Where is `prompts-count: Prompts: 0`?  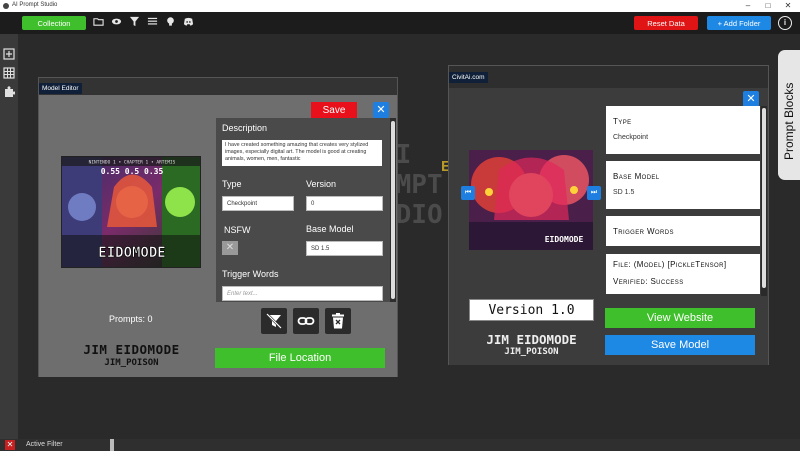
prompts-count: Prompts: 0 is located at coordinates (131, 319).